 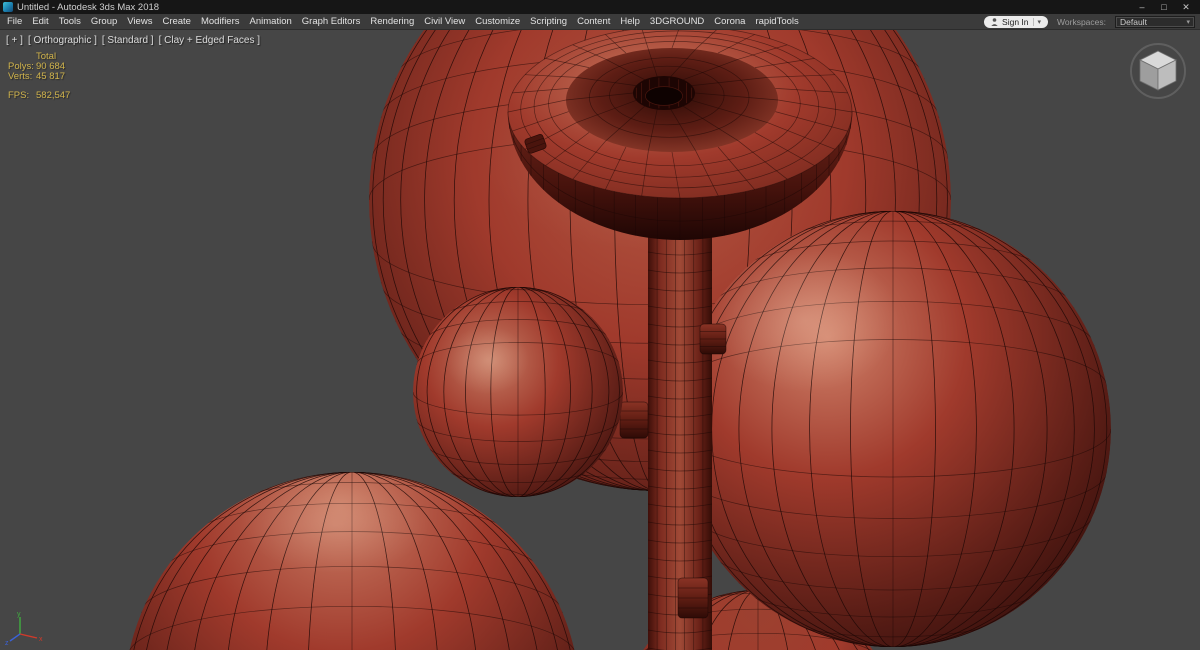 What do you see at coordinates (209, 40) in the screenshot?
I see `viewport-menu-shading: [ Clay + Edged Faces ]` at bounding box center [209, 40].